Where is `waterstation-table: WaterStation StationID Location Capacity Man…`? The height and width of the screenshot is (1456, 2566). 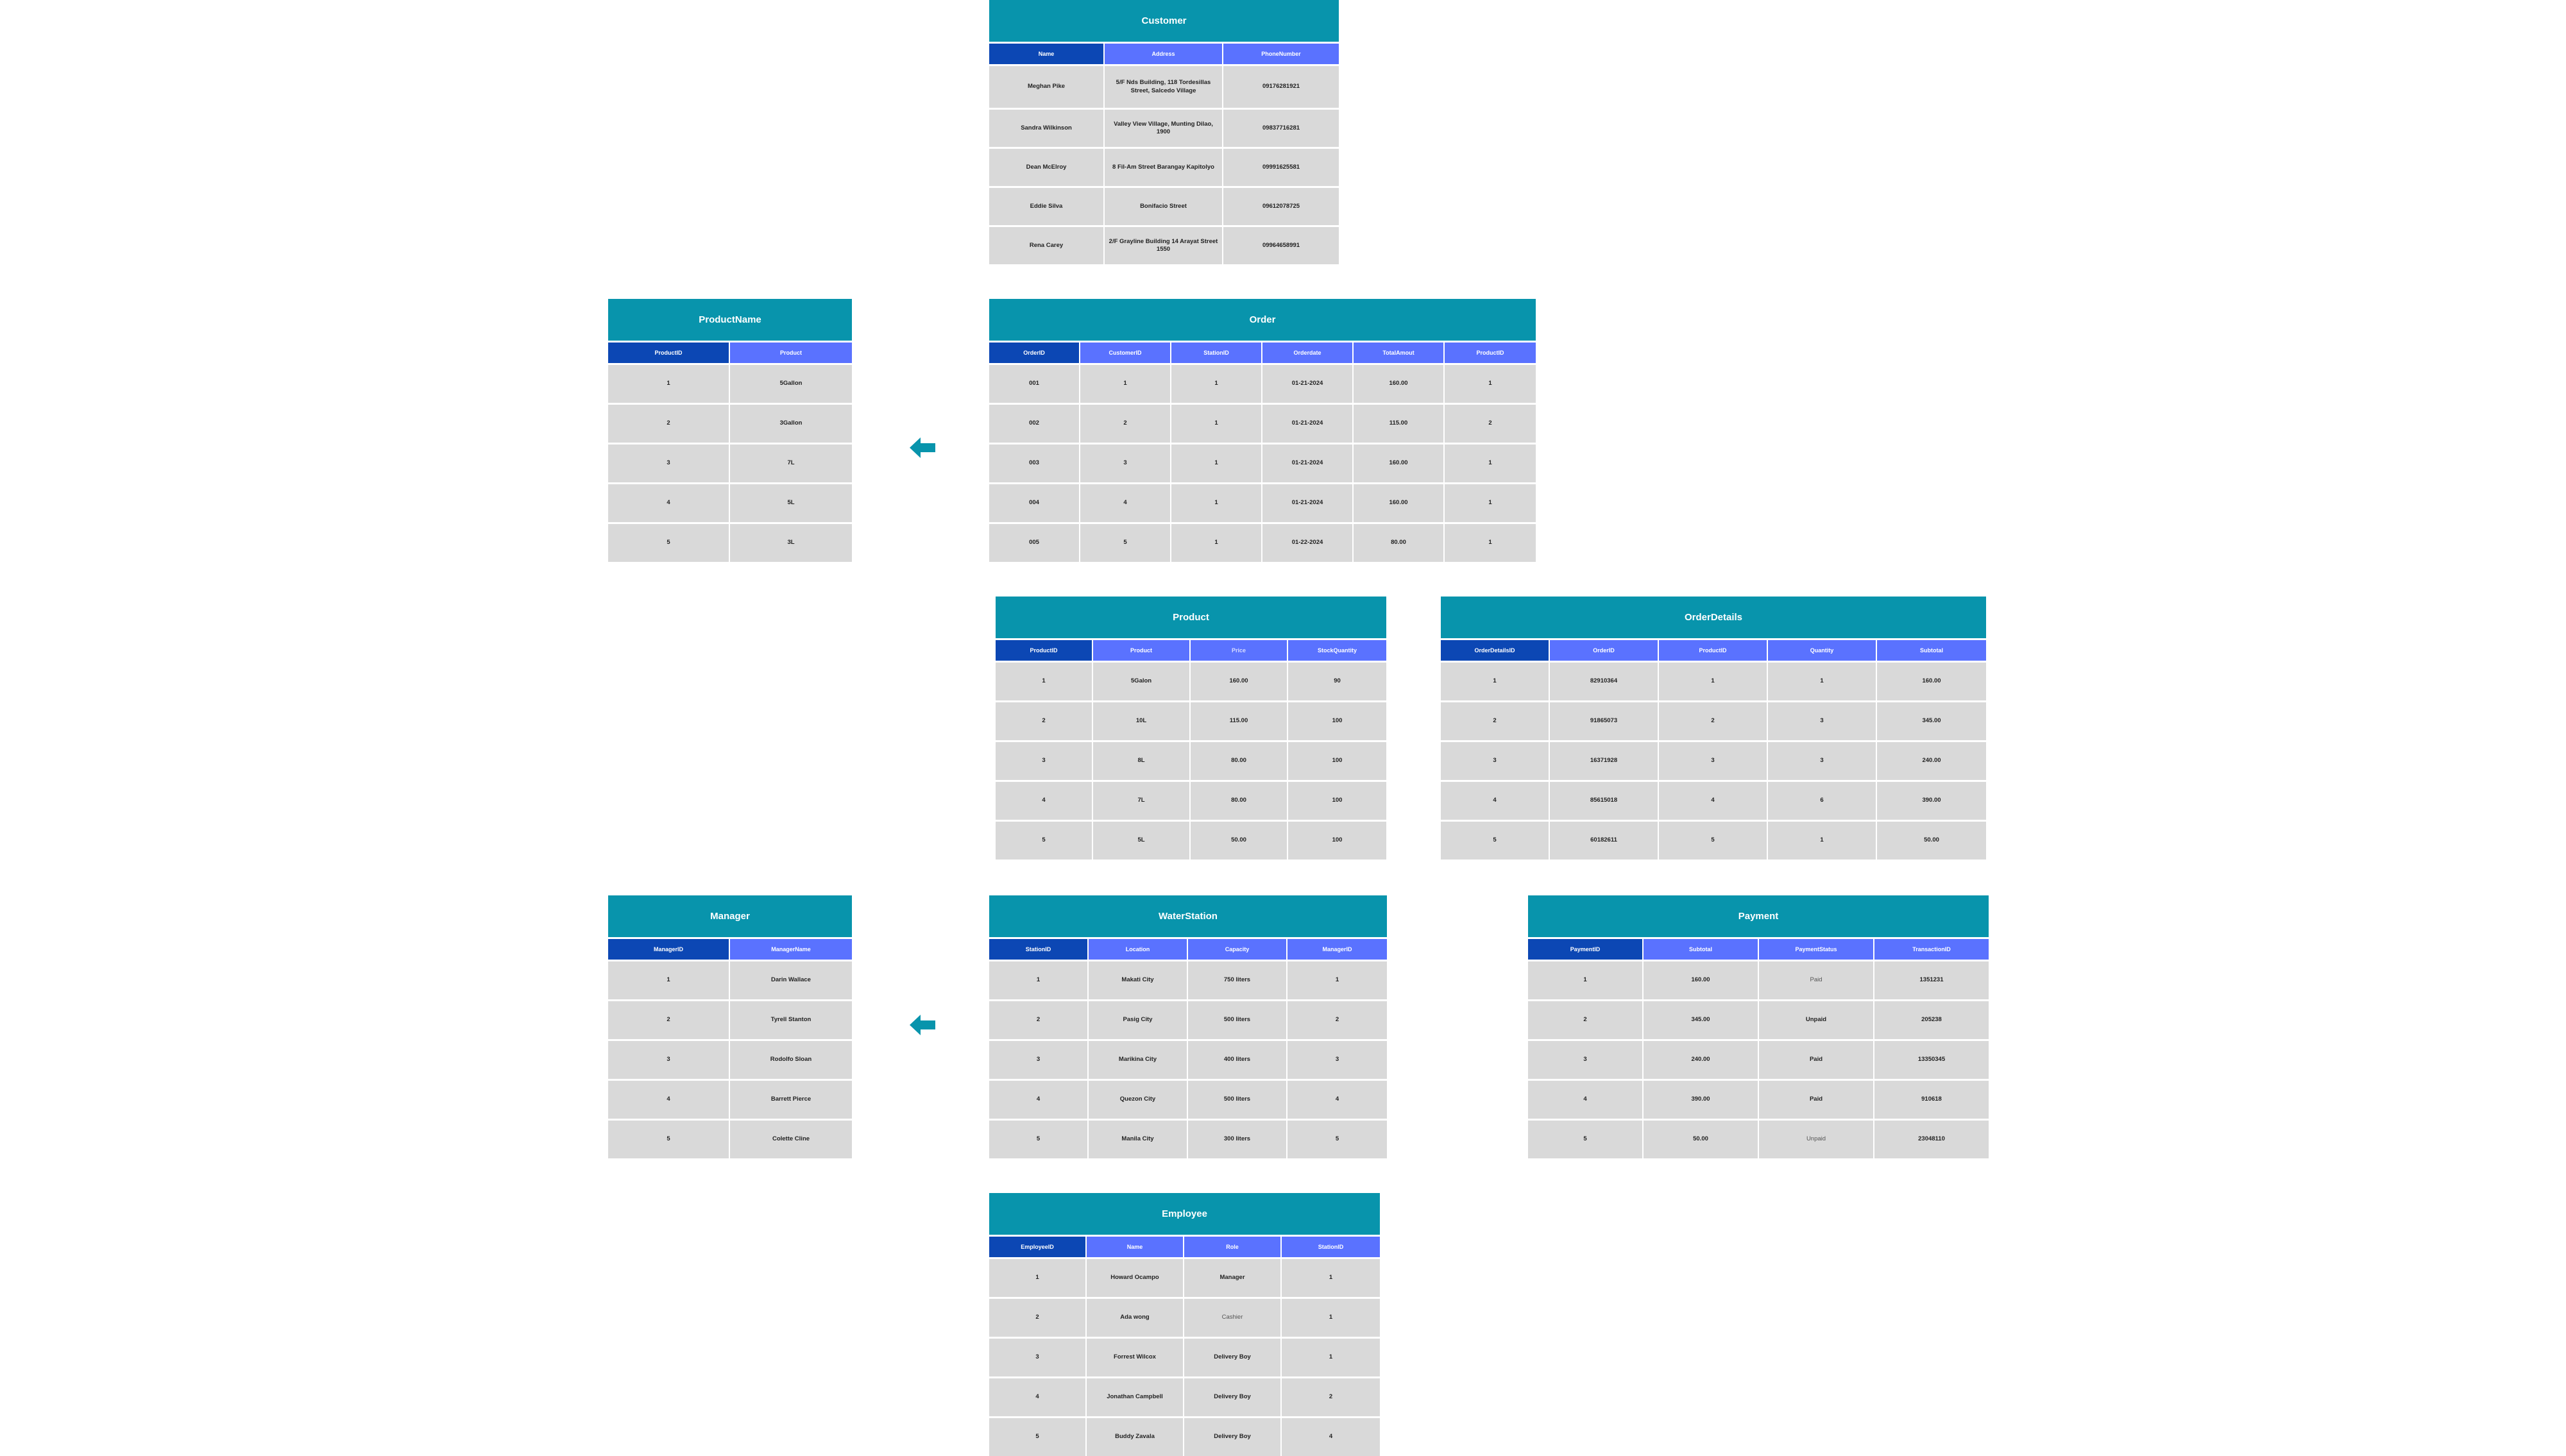
waterstation-table: WaterStation StationID Location Capacity Man… is located at coordinates (1188, 1026).